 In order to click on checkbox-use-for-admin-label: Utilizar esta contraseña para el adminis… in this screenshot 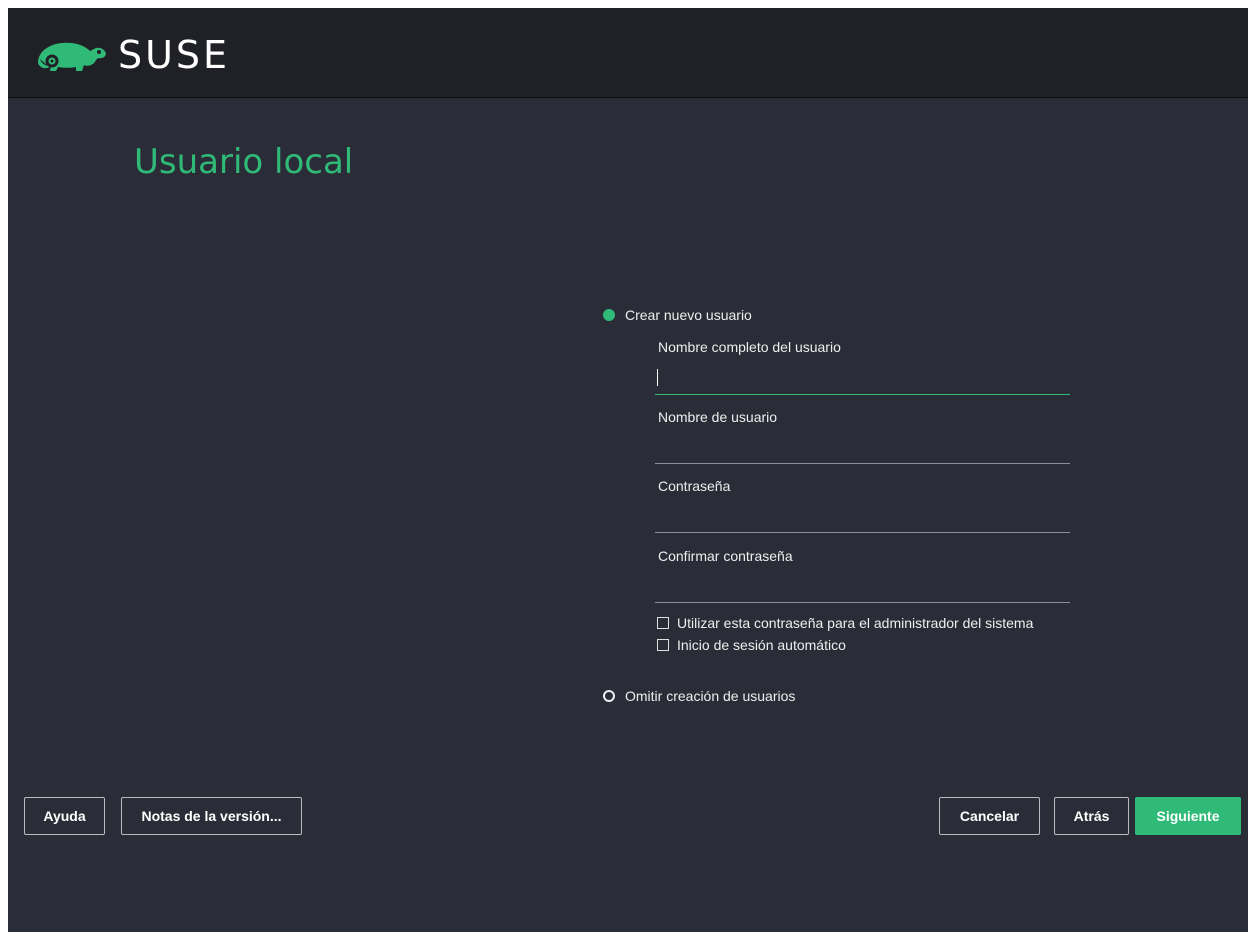, I will do `click(855, 623)`.